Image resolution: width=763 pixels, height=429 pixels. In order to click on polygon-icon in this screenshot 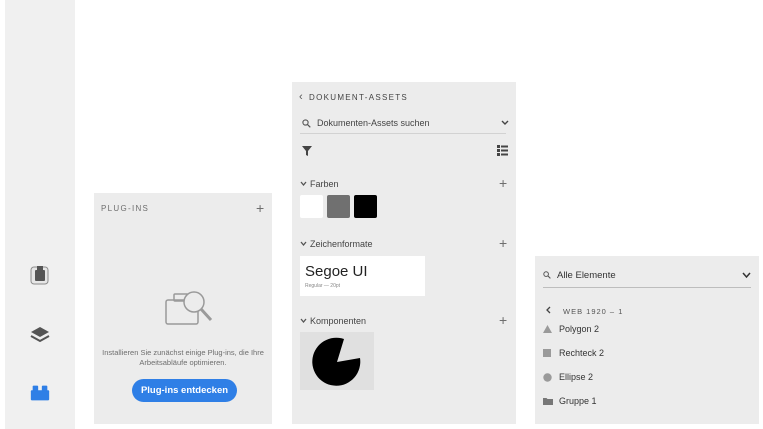, I will do `click(550, 329)`.